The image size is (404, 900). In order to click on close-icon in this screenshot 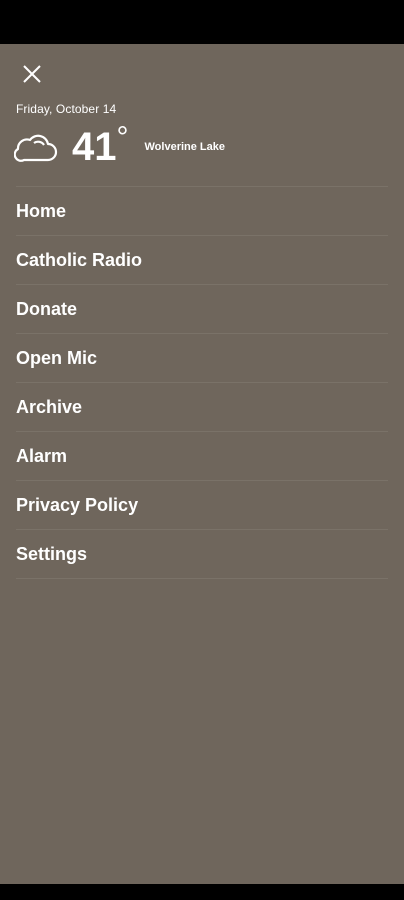, I will do `click(32, 74)`.